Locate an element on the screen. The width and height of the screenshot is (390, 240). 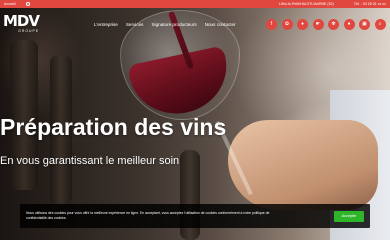
facebook-icon: f is located at coordinates (271, 24).